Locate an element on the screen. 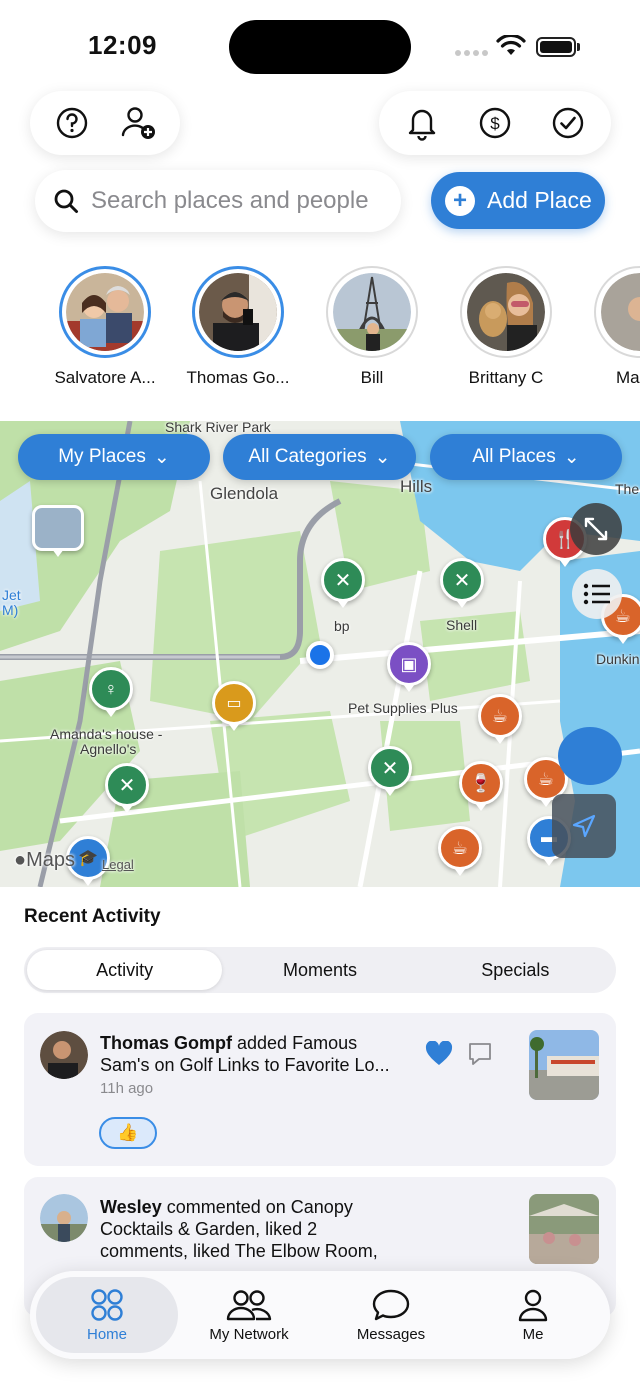  activity-text: Thomas Gompf added Famous is located at coordinates (229, 1043).